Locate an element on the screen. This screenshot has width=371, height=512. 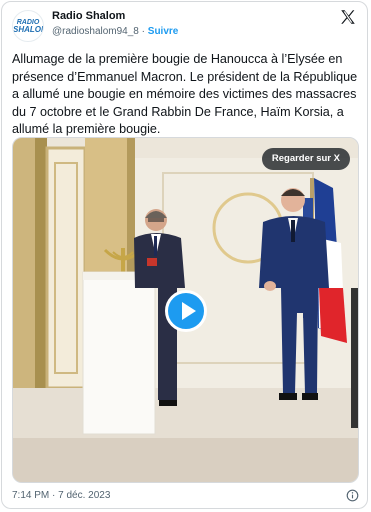
avatar: RADIO SHALOM is located at coordinates (28, 26).